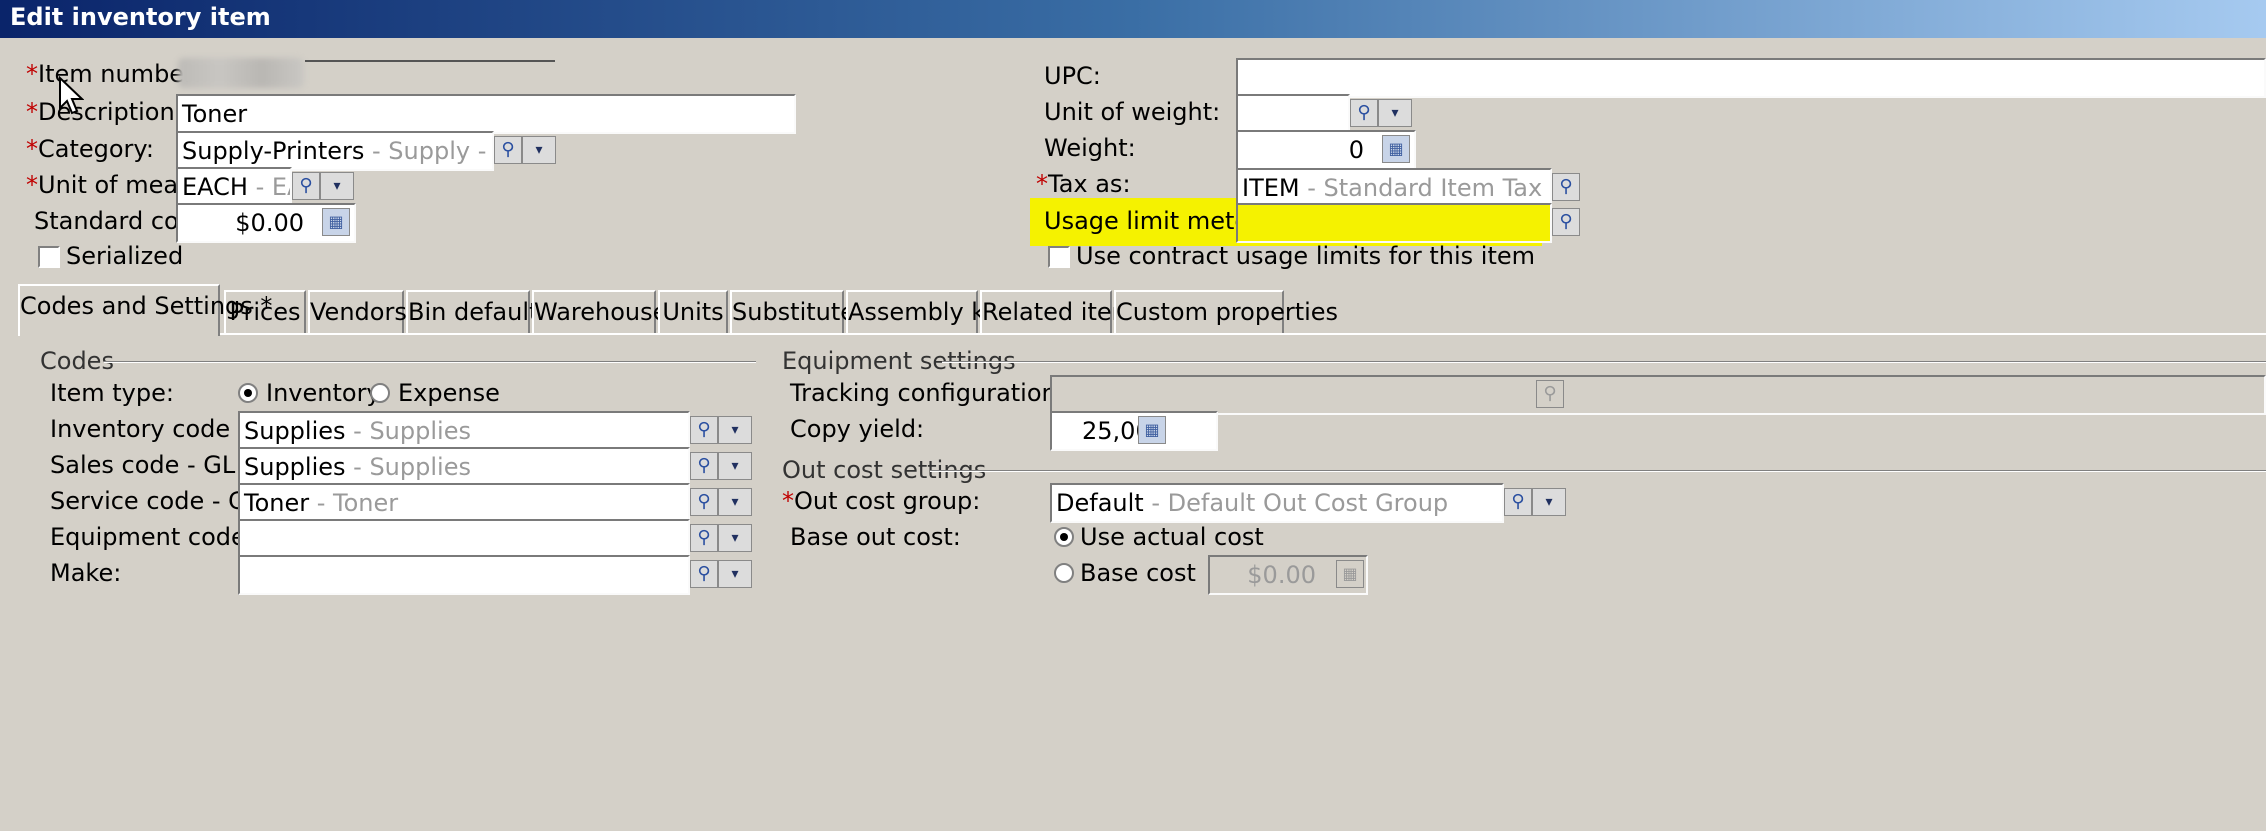 The width and height of the screenshot is (2266, 831). I want to click on copy-yield-input: 25,000, so click(1134, 431).